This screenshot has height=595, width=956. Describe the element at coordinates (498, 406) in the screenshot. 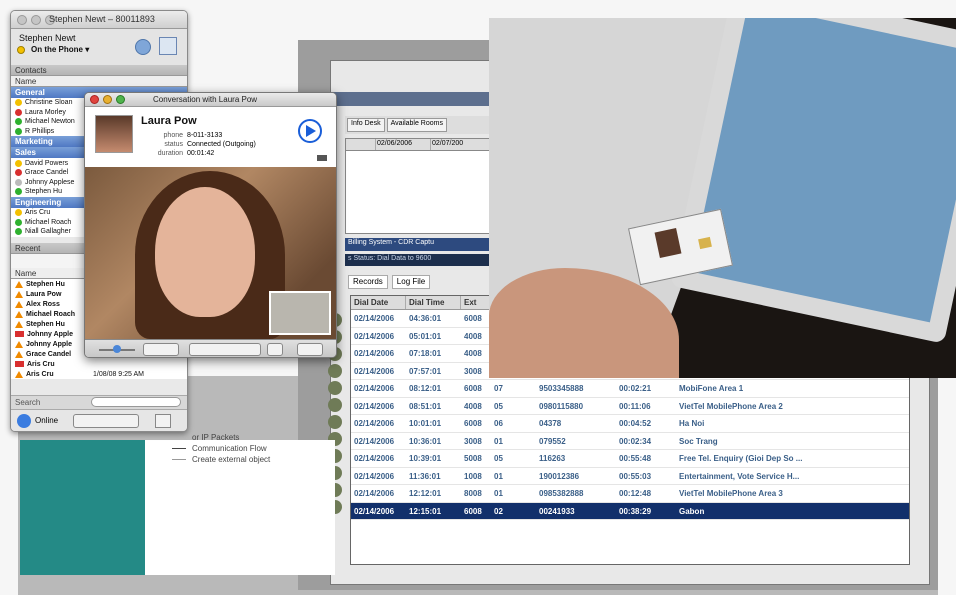

I see `table-cell: 05` at that location.